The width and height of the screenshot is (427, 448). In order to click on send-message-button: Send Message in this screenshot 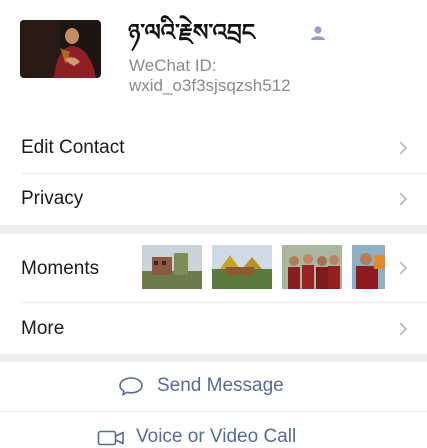, I will do `click(213, 386)`.